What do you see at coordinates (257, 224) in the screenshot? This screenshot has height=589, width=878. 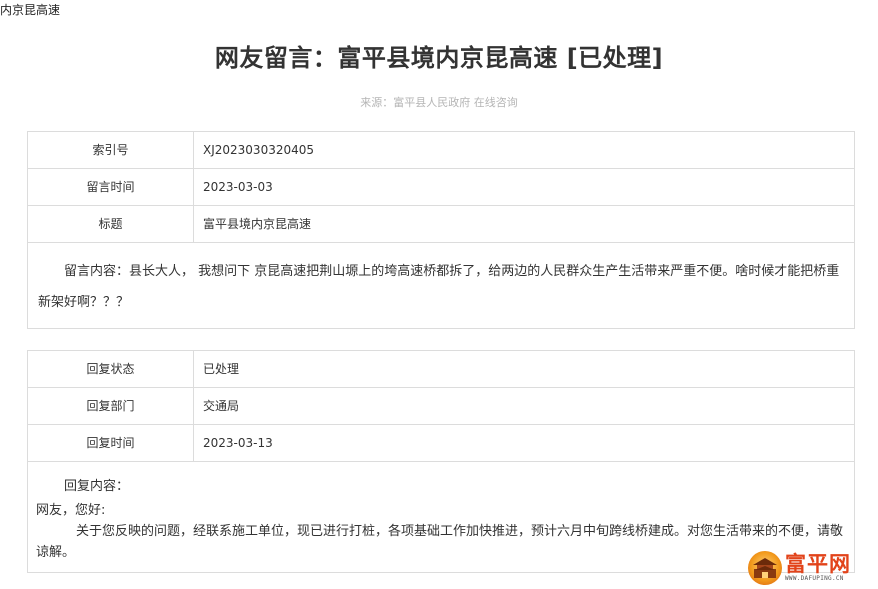 I see `message-title-value: 富平县境内京昆高速` at bounding box center [257, 224].